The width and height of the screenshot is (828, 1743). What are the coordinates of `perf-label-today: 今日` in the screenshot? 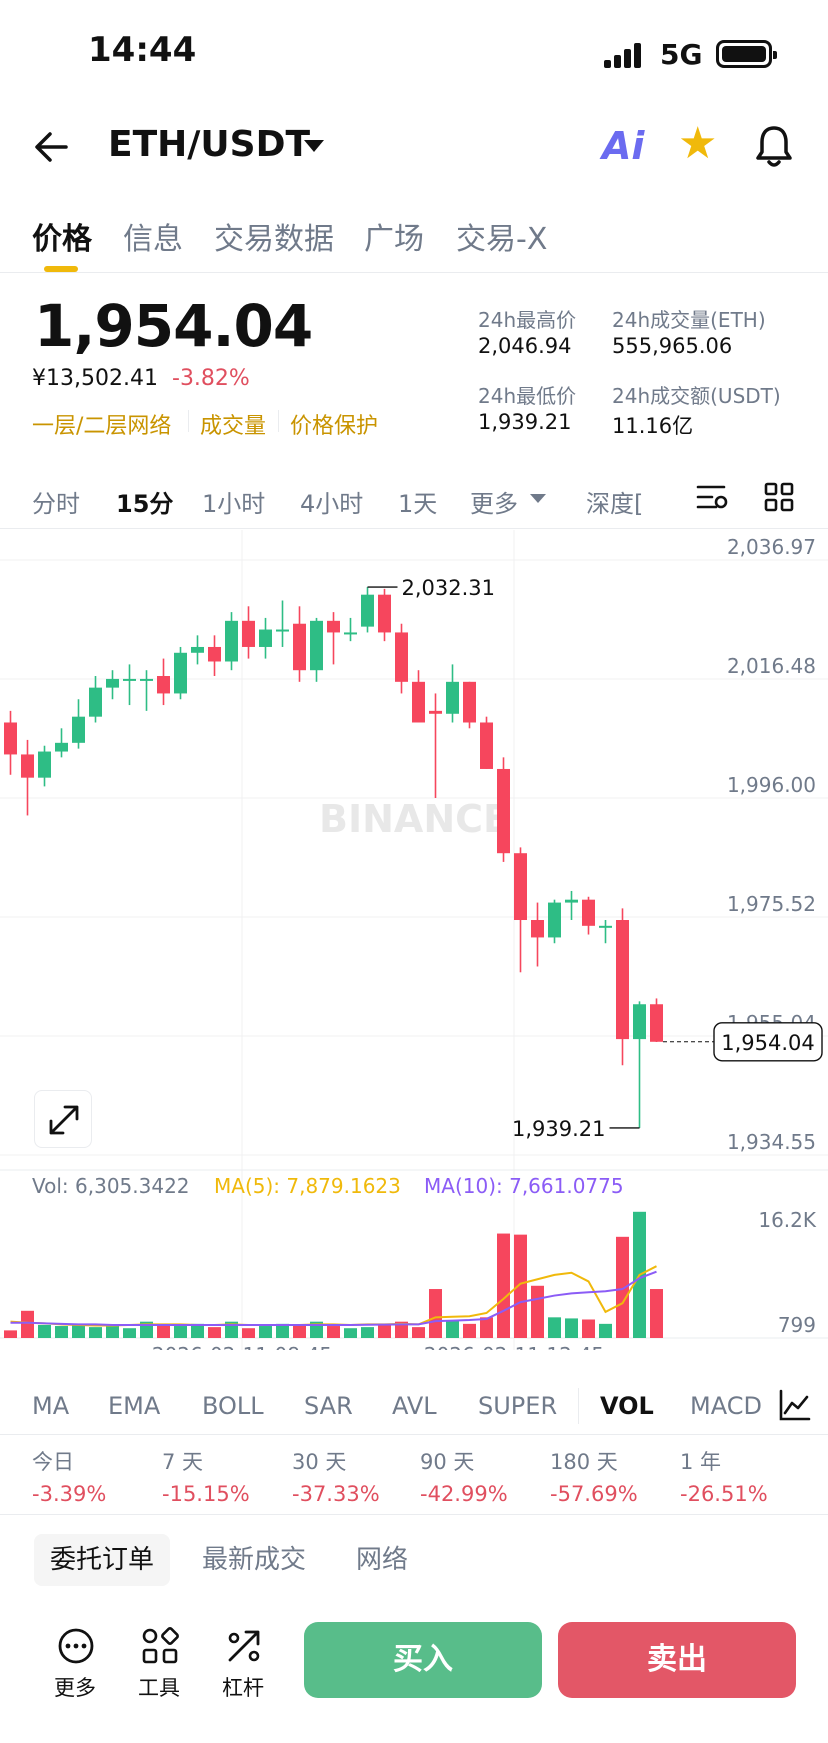 It's located at (53, 1462).